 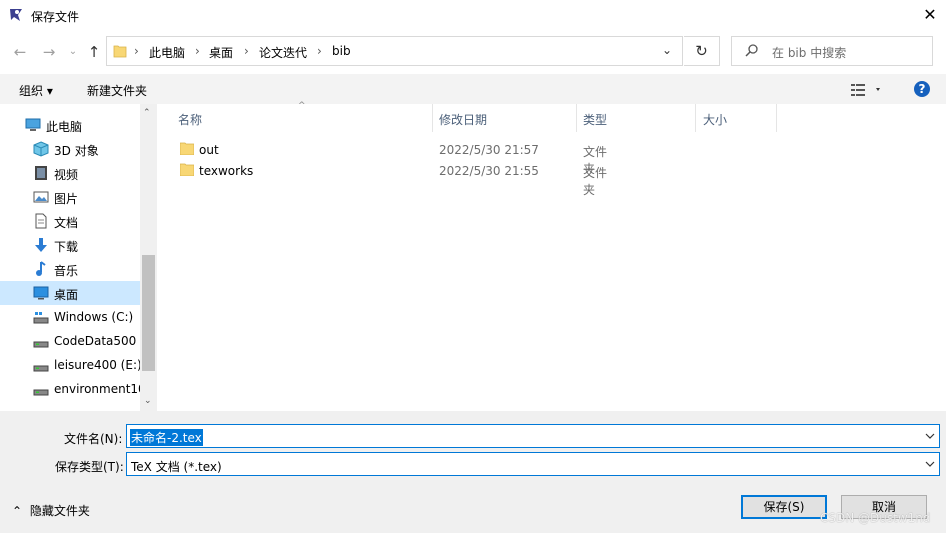 I want to click on breadcrumb-desktop: 桌面, so click(x=221, y=52).